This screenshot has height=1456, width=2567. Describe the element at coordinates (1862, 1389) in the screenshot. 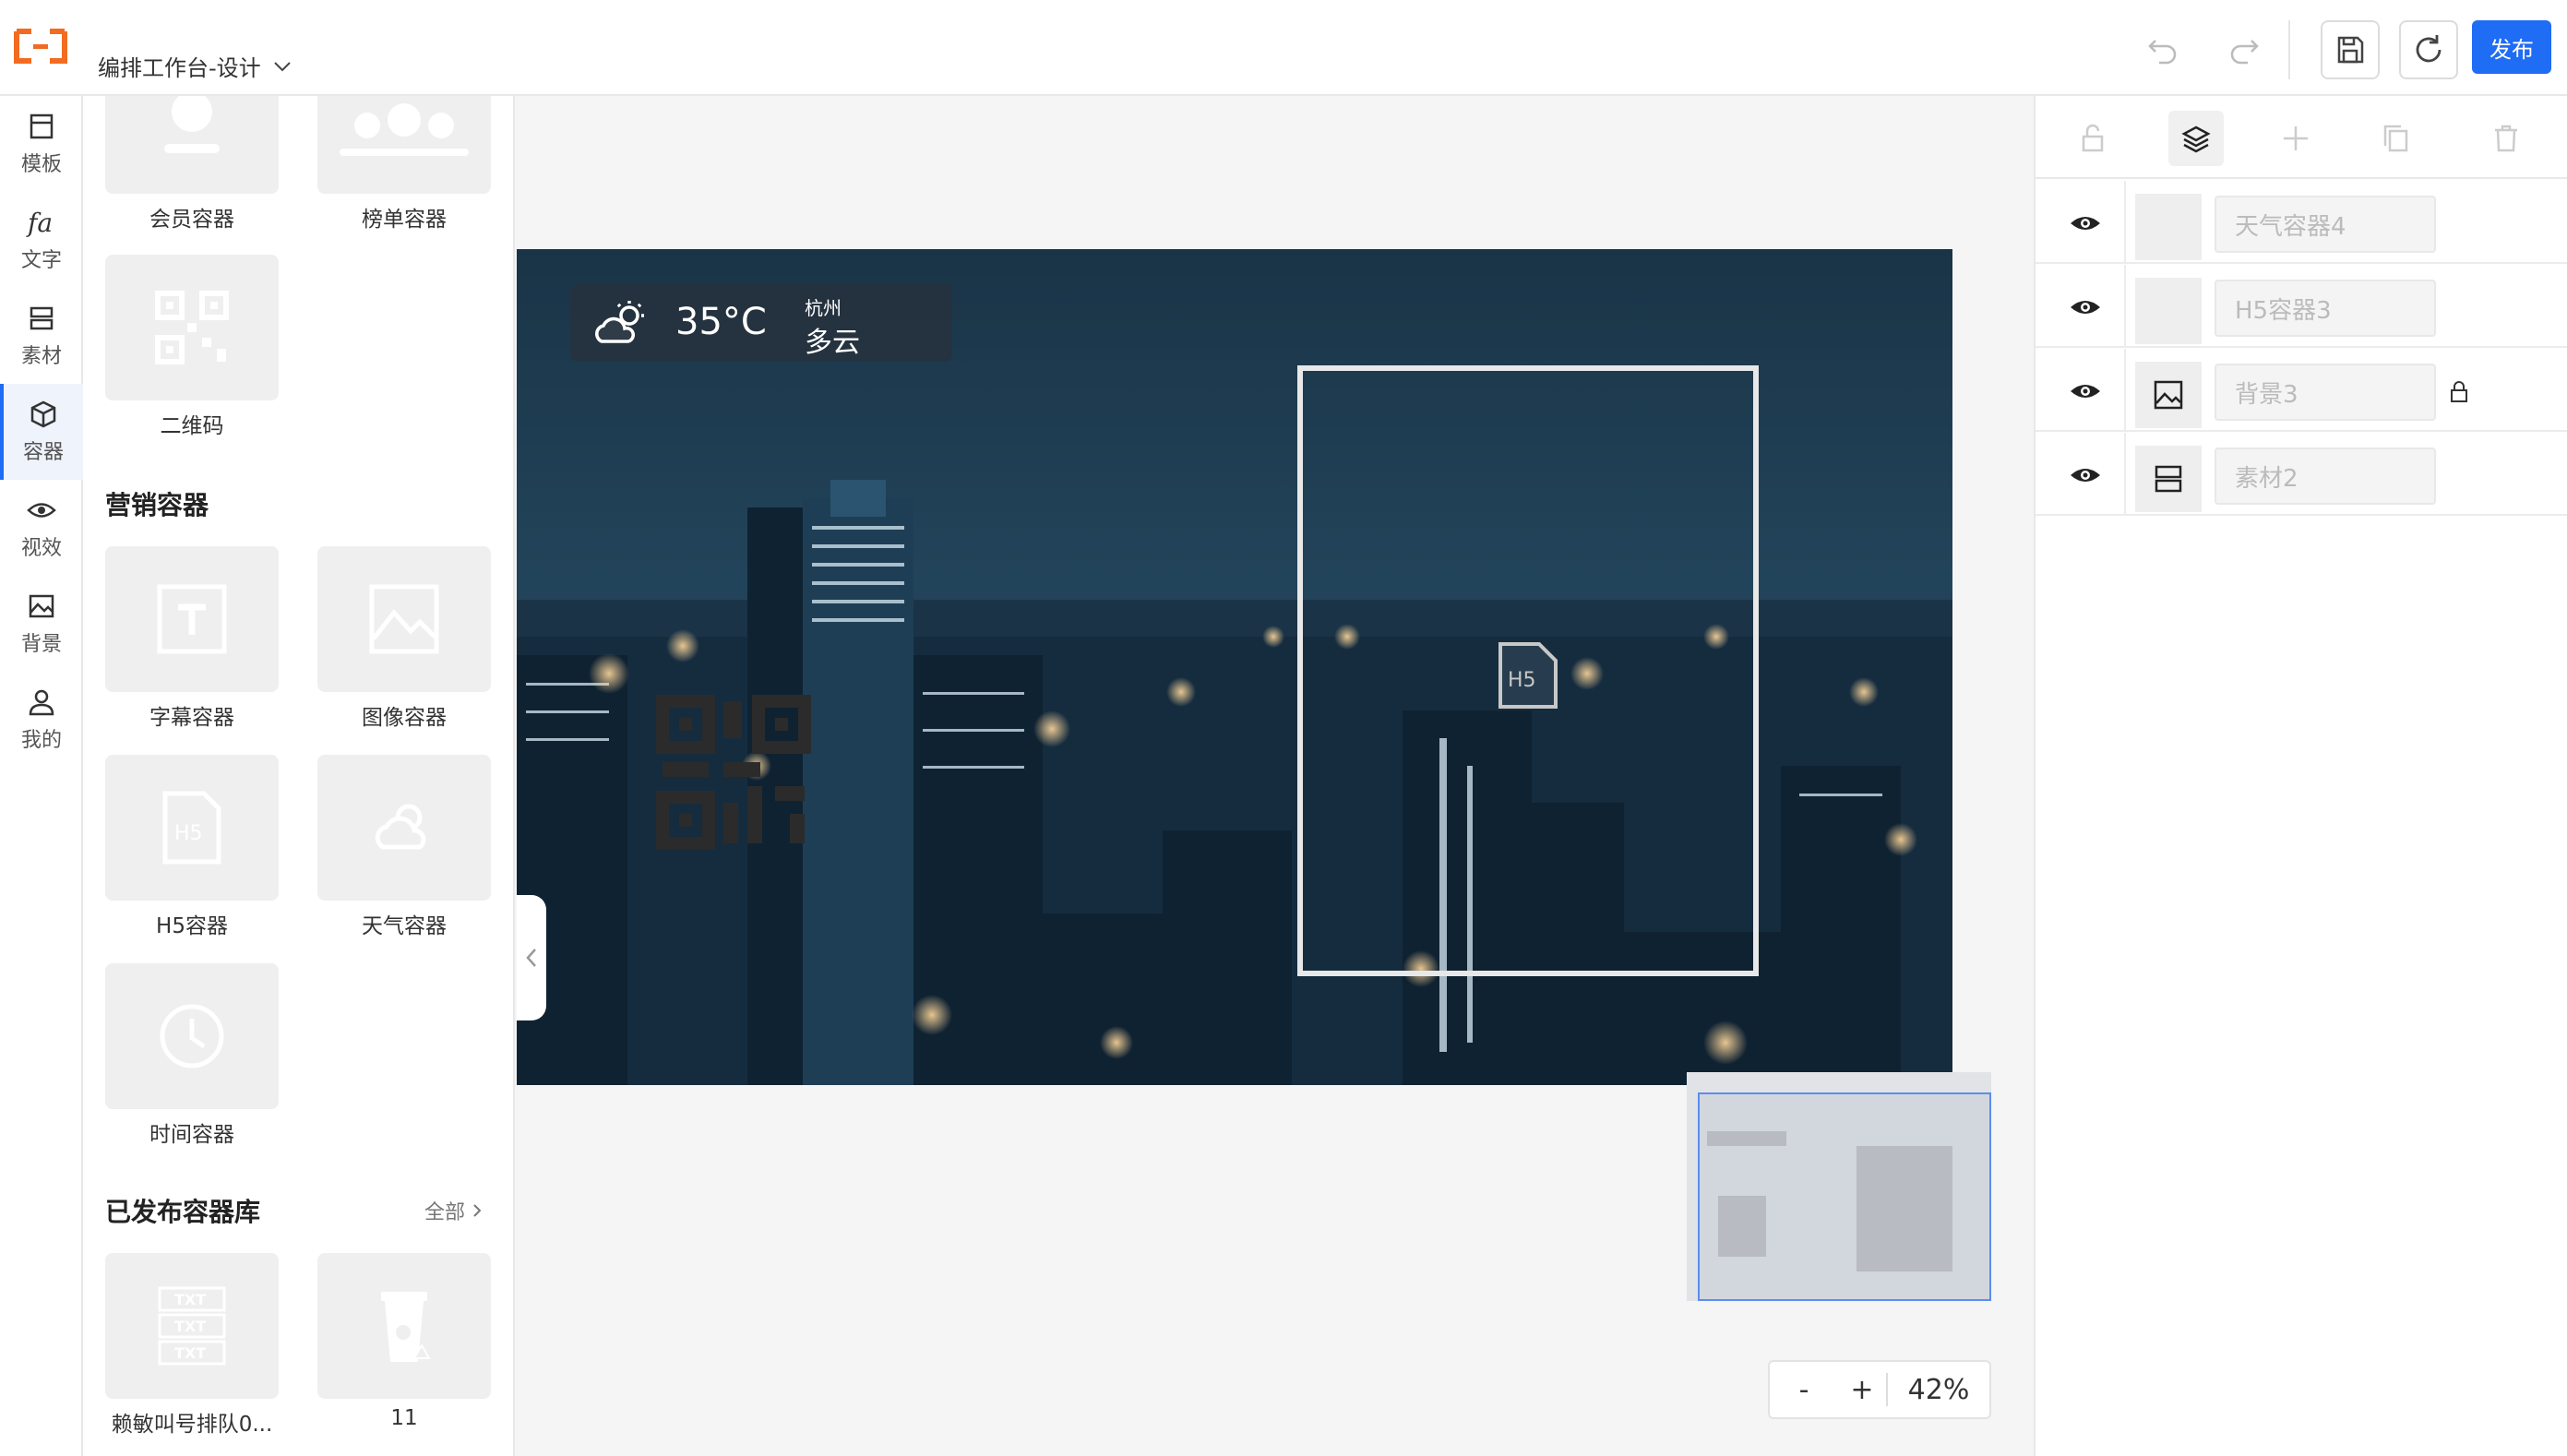

I see `zoom-in-button: +` at that location.